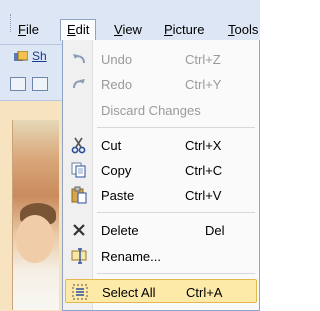  Describe the element at coordinates (151, 110) in the screenshot. I see `discard-changes-label: Discard Changes` at that location.